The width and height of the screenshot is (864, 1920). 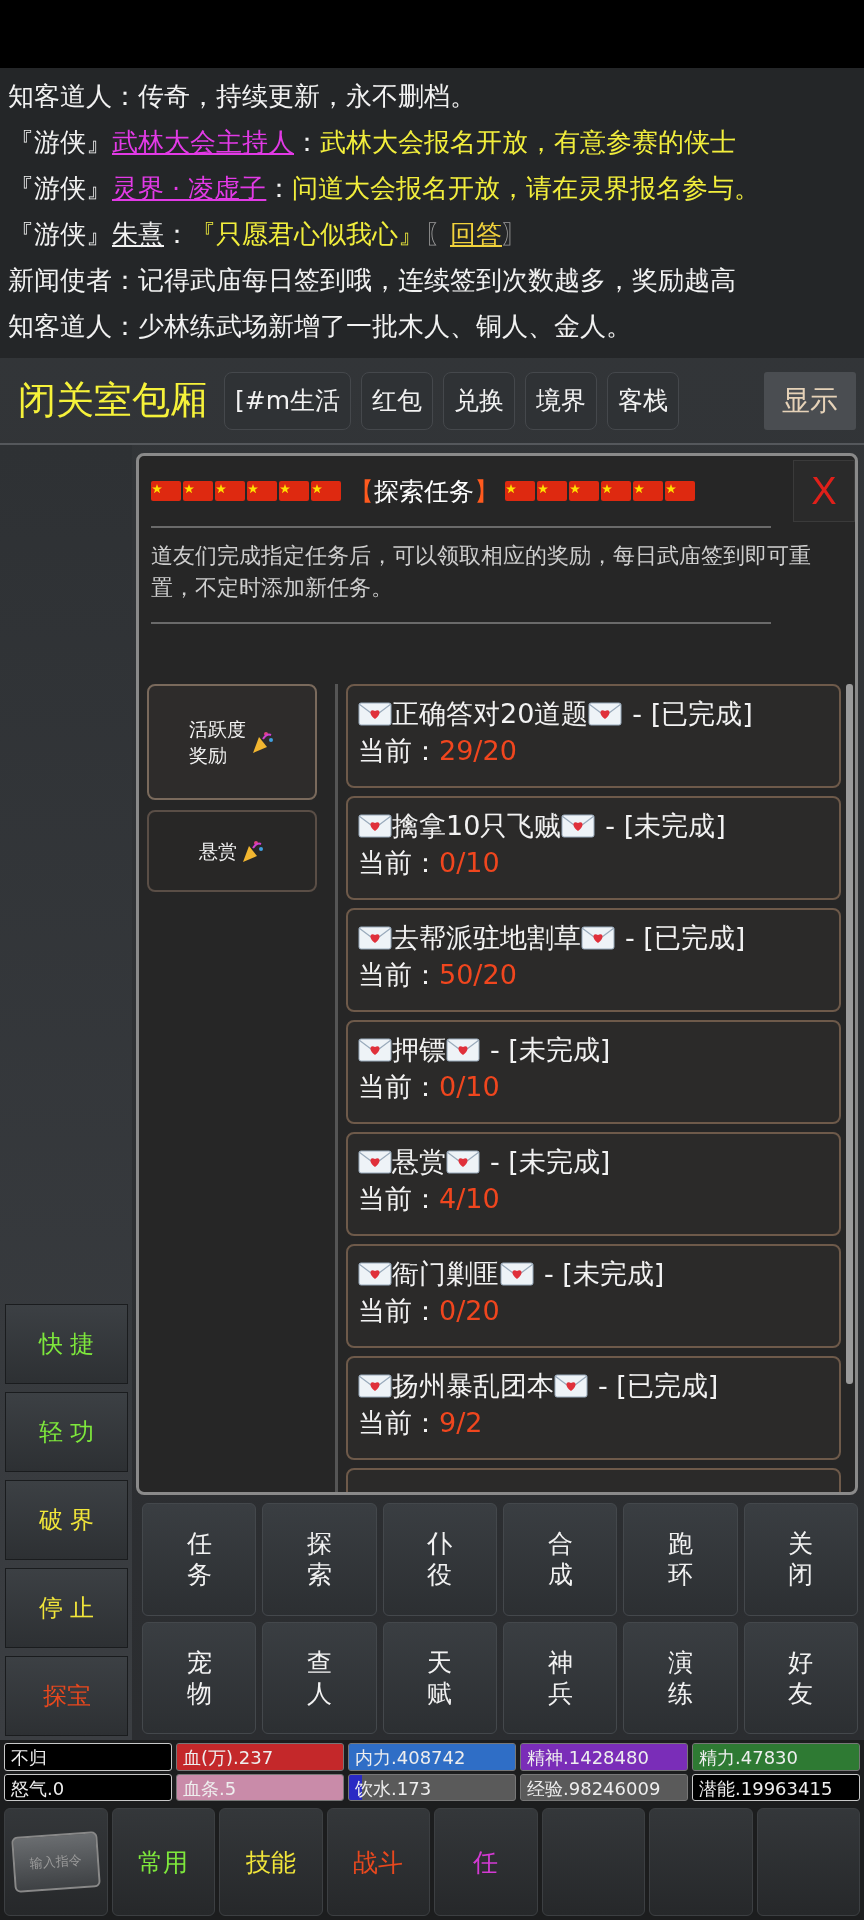 I want to click on task-name: 去帮派驻地割草, so click(x=486, y=938).